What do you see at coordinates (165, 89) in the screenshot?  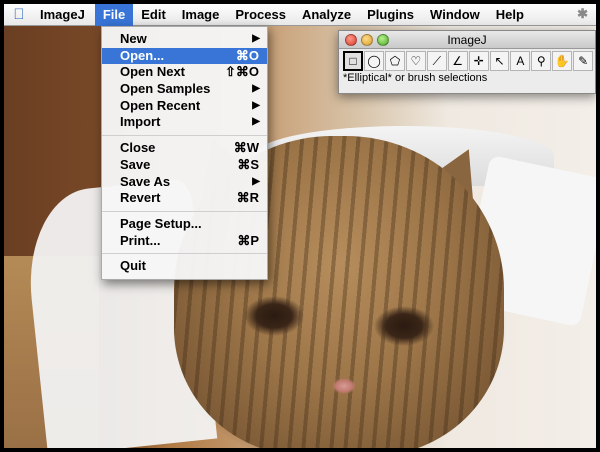 I see `menu-item-label: Open Samples` at bounding box center [165, 89].